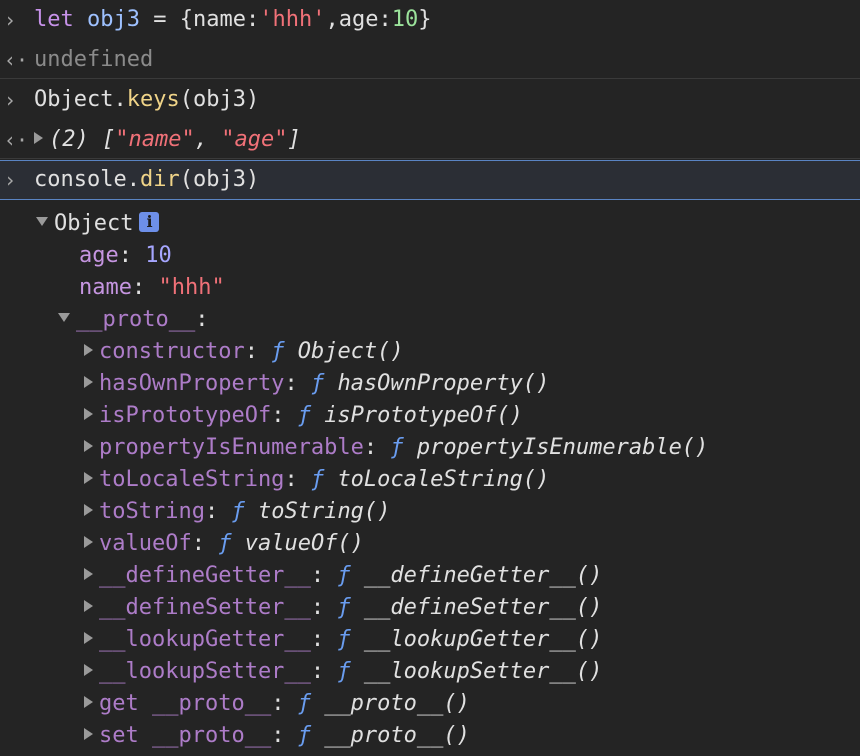 This screenshot has width=860, height=756. I want to click on array-preview: (2) ["name", "age"], so click(167, 140).